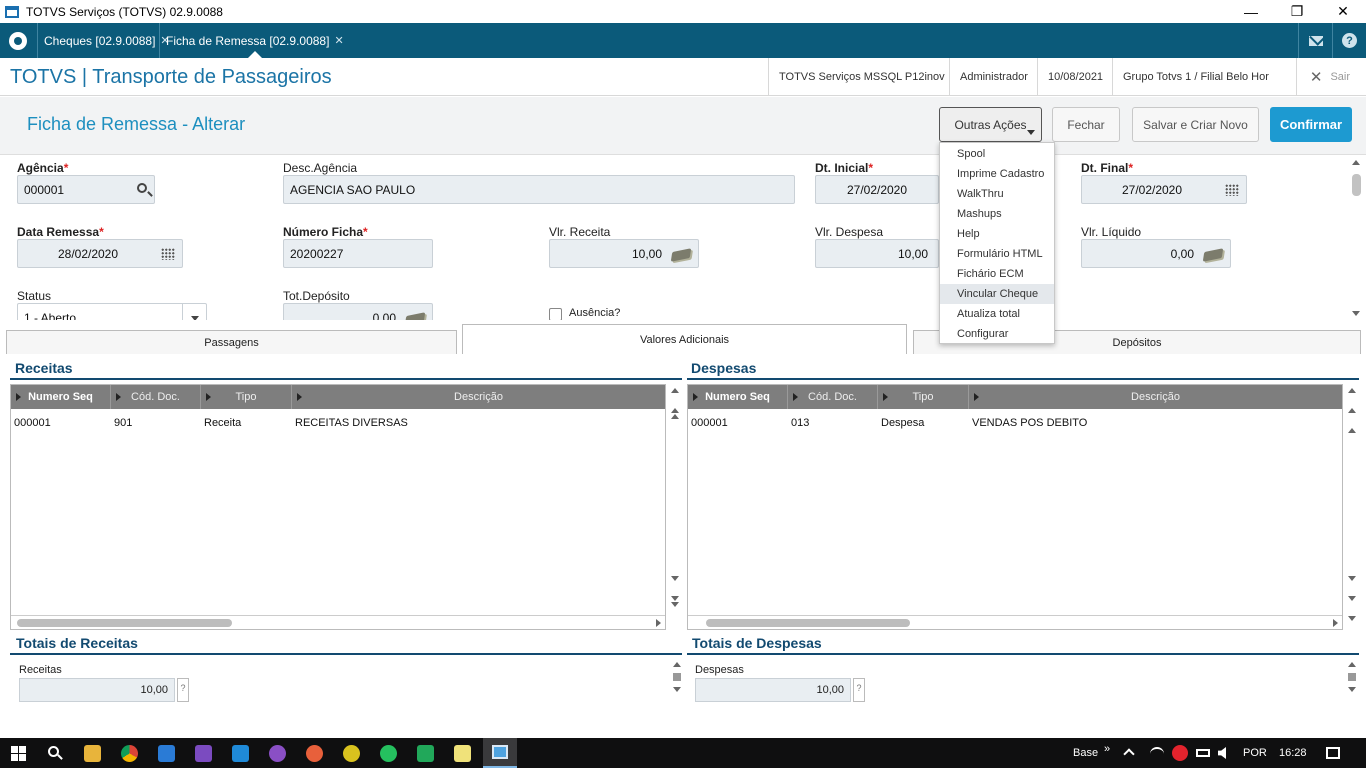  Describe the element at coordinates (997, 294) in the screenshot. I see `menu-item-vincular-cheque: Vincular Cheque` at that location.